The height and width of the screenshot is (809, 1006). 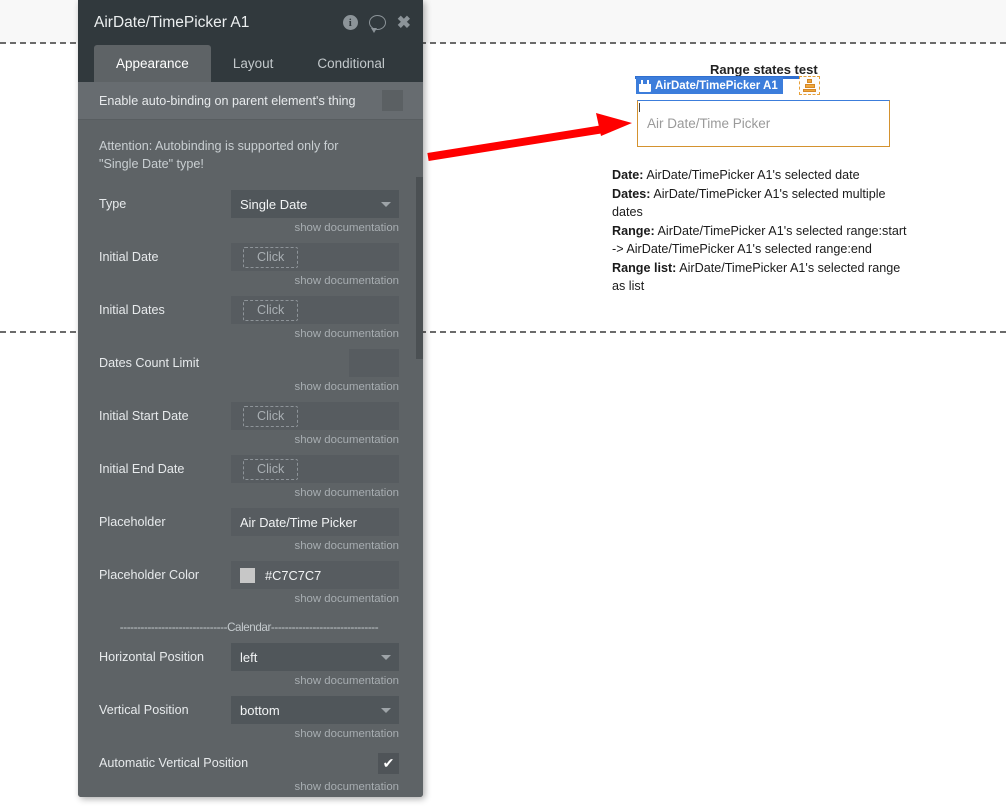 I want to click on panel-title: AirDate/TimePicker A1, so click(x=172, y=22).